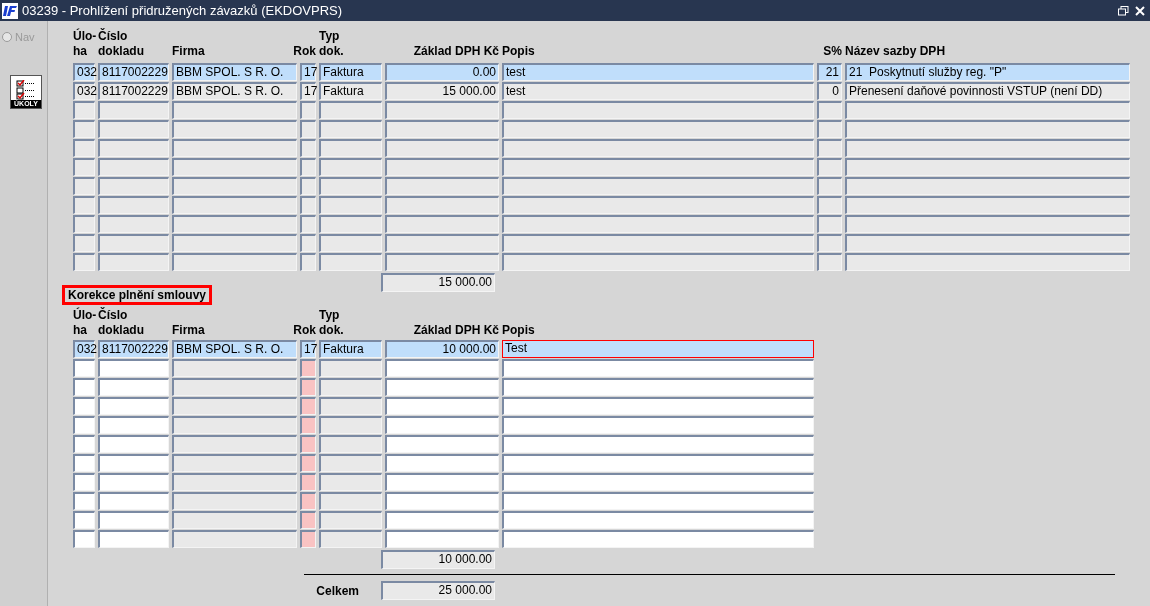 The width and height of the screenshot is (1150, 606). Describe the element at coordinates (658, 72) in the screenshot. I see `table-cell: test` at that location.